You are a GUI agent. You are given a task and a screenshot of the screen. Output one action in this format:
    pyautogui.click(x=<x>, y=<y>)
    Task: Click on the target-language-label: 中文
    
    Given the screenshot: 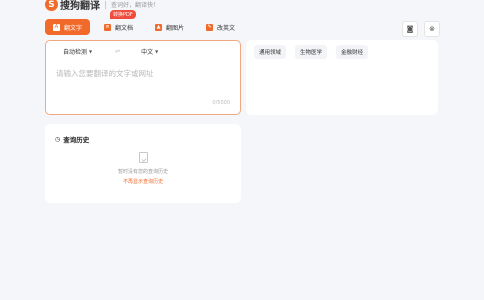 What is the action you would take?
    pyautogui.click(x=147, y=52)
    